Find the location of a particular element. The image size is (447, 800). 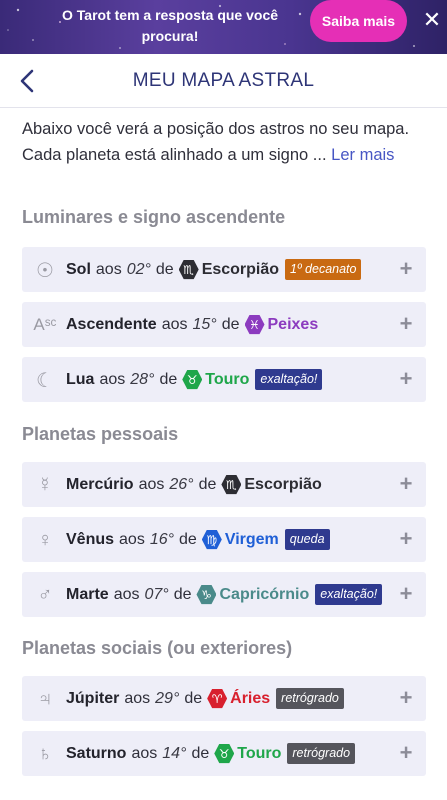

planet-name: Júpiter is located at coordinates (93, 698).